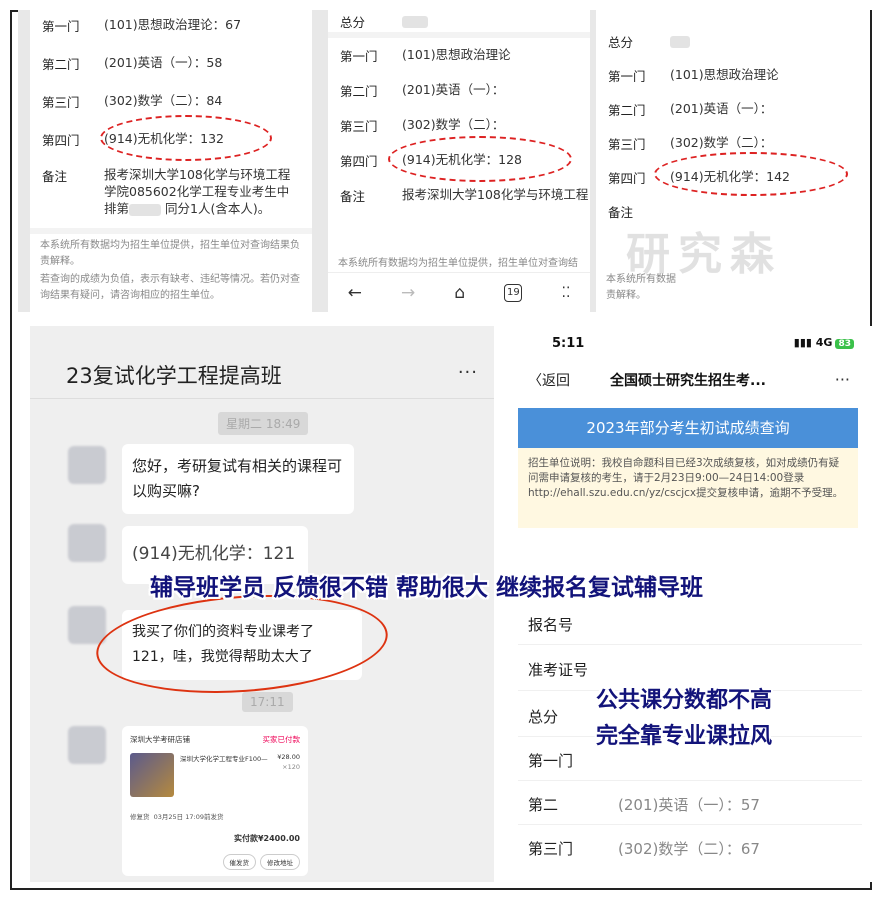 This screenshot has width=885, height=902. Describe the element at coordinates (824, 342) in the screenshot. I see `status-indicators: ▮▮▮ 4G 83` at that location.